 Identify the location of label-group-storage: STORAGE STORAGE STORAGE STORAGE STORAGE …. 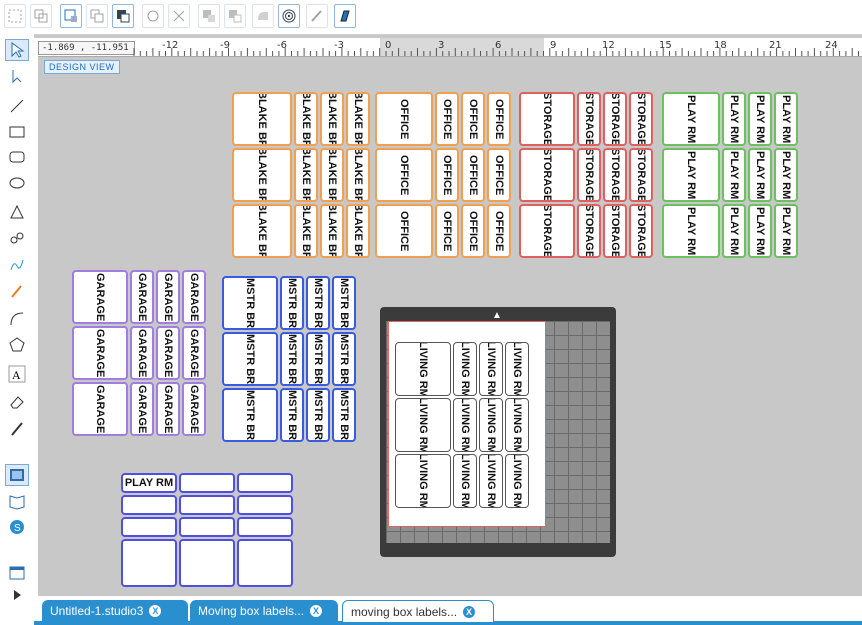
(586, 175).